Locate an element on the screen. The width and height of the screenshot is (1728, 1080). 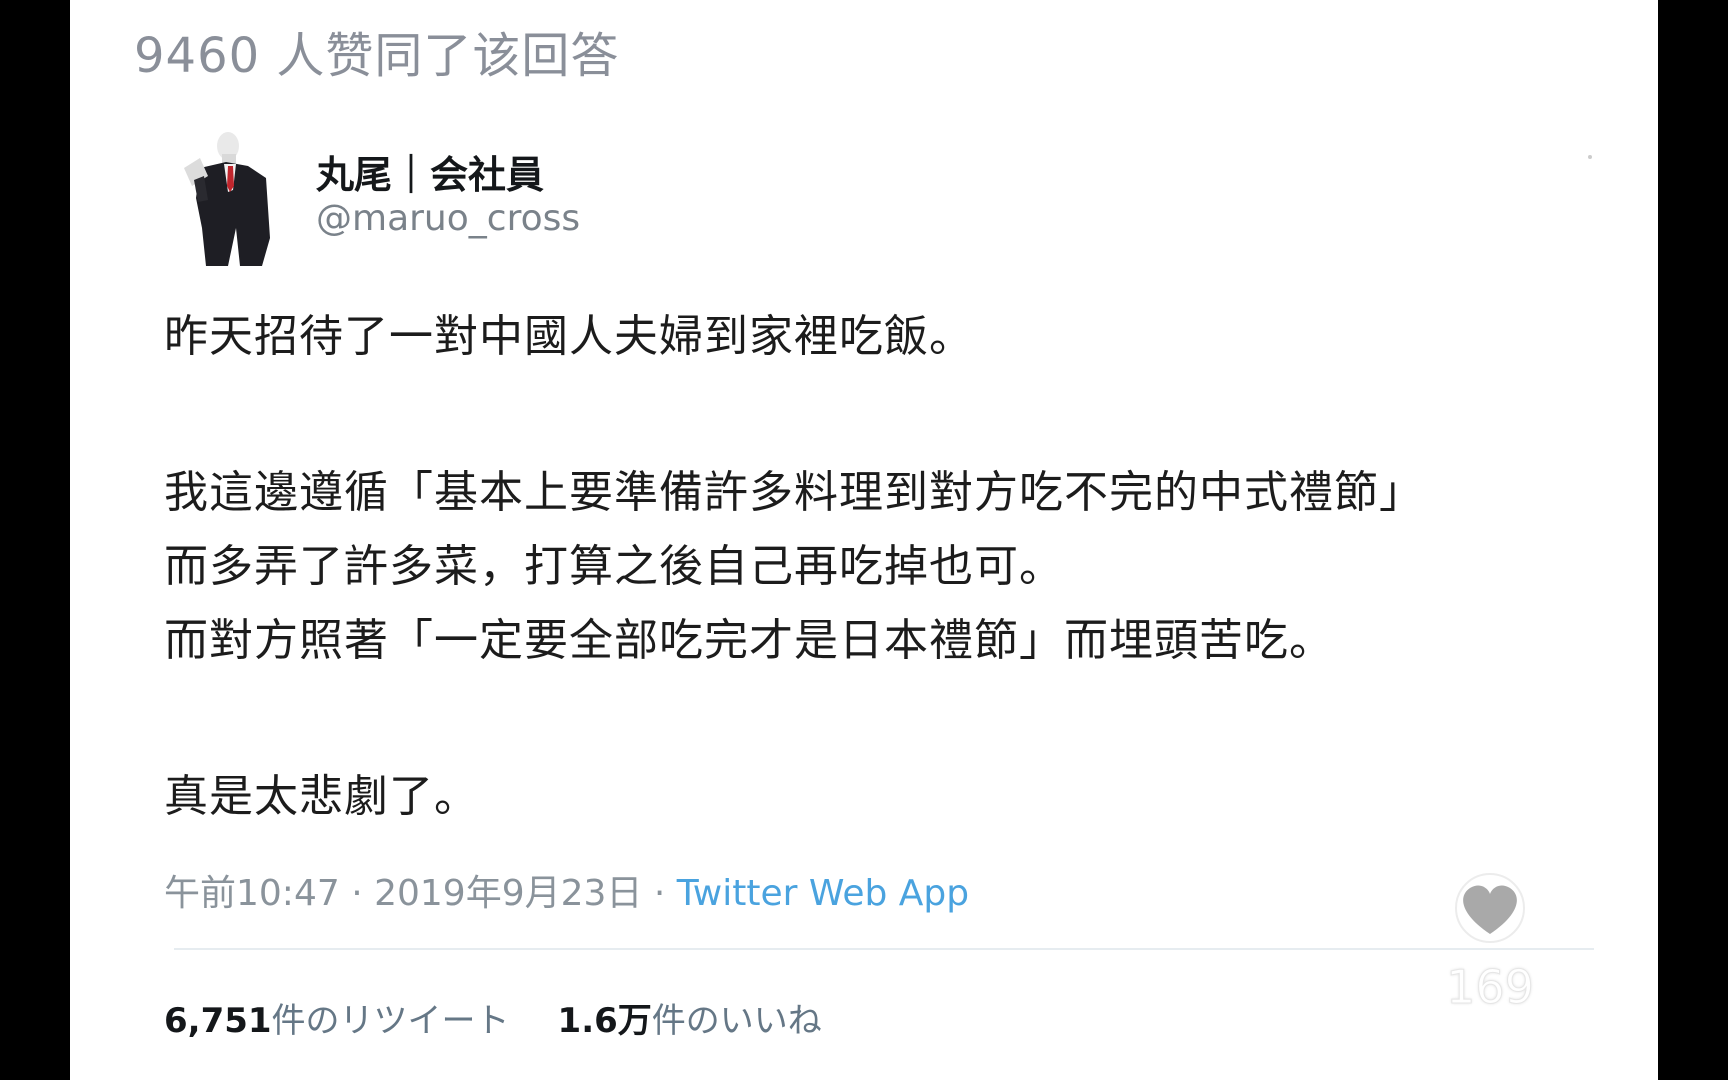
tweet-body-line: 我這邊遵循「基本上要準備許多料理到對方吃不完的中式禮節」 is located at coordinates (794, 492).